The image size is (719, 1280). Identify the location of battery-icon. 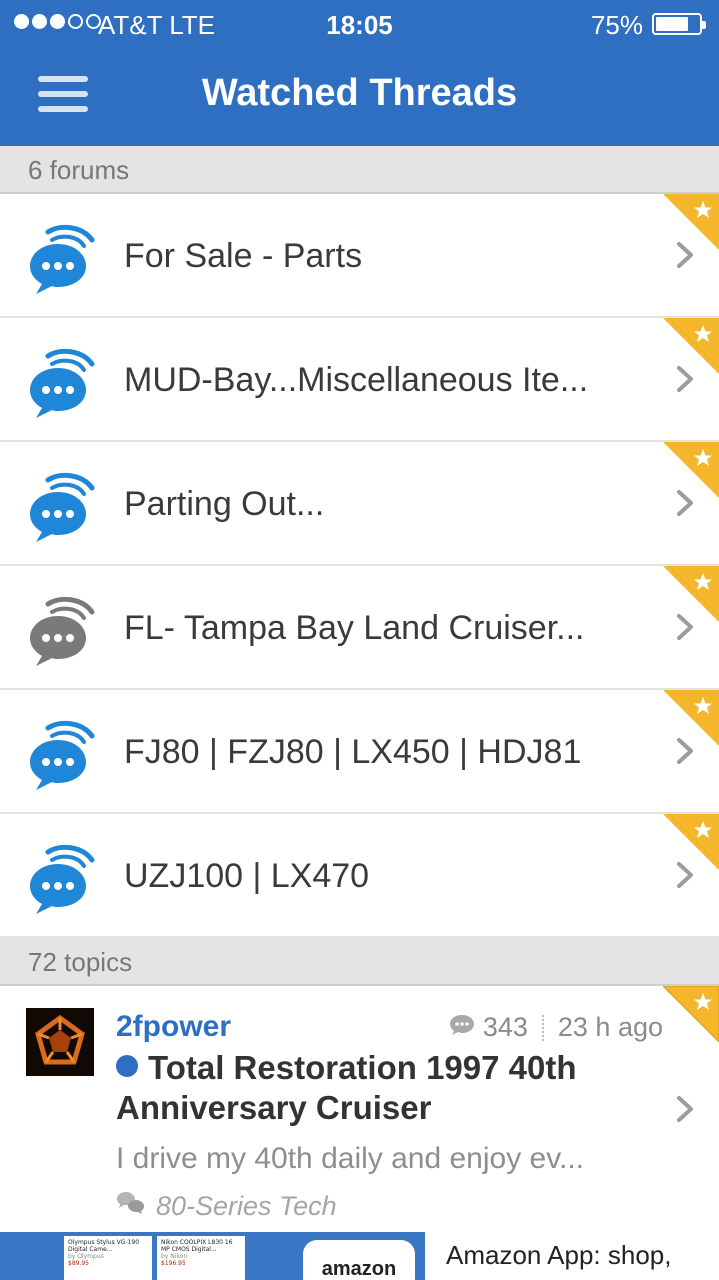
(679, 24).